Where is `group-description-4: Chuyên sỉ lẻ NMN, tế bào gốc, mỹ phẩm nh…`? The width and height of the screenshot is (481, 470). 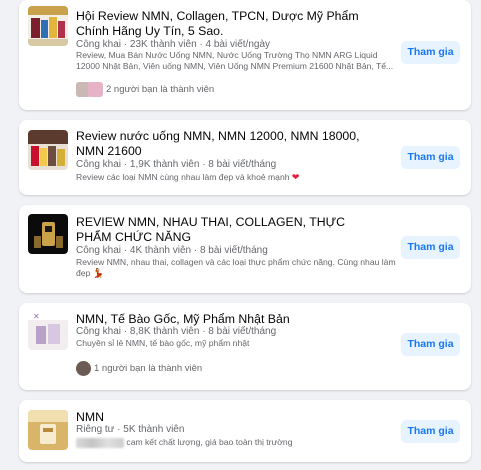 group-description-4: Chuyên sỉ lẻ NMN, tế bào gốc, mỹ phẩm nh… is located at coordinates (163, 343).